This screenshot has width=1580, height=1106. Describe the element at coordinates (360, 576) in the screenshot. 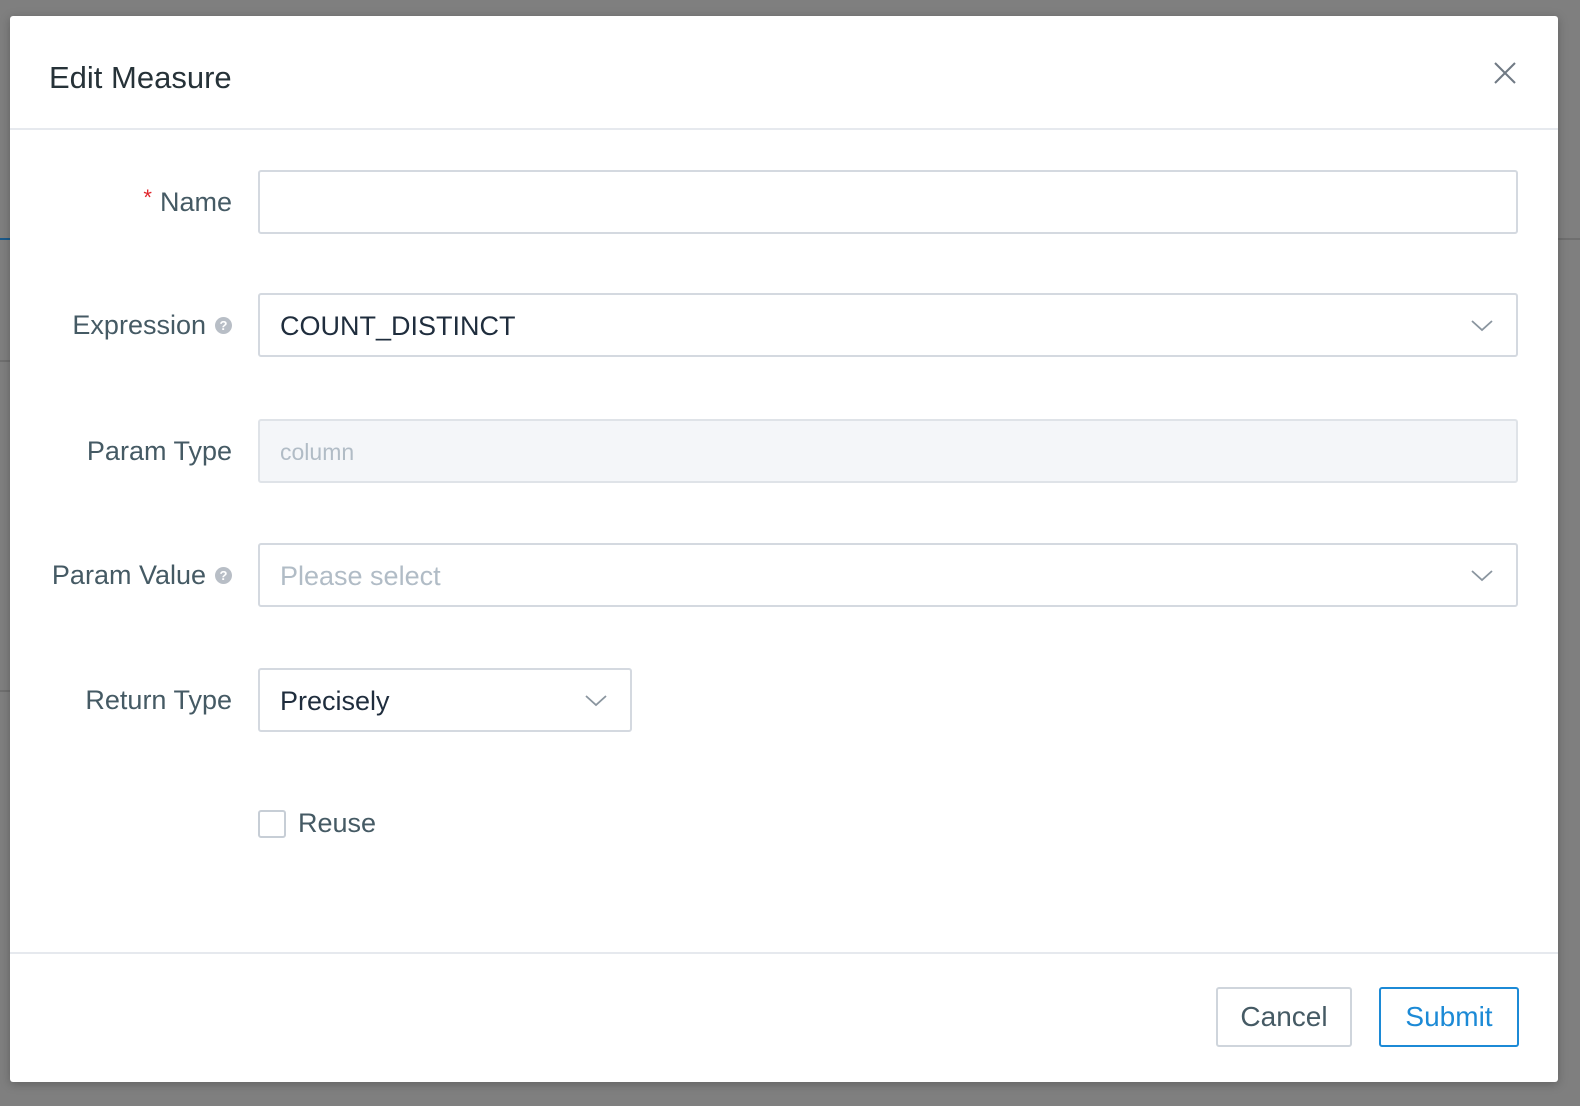

I see `param-value-placeholder: Please select` at that location.